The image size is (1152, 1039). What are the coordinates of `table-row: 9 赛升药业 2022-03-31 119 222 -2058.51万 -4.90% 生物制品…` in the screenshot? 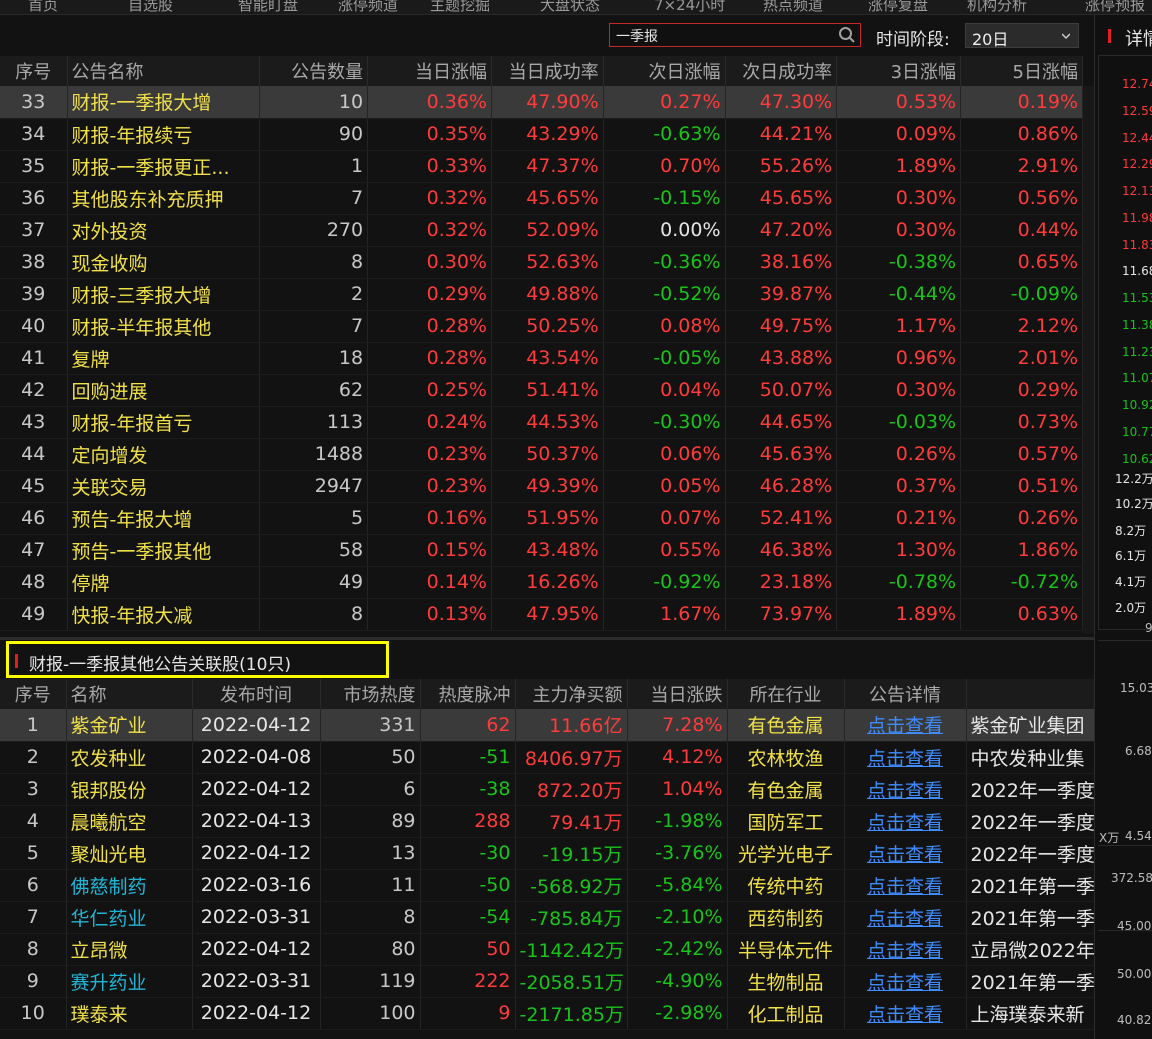 It's located at (547, 981).